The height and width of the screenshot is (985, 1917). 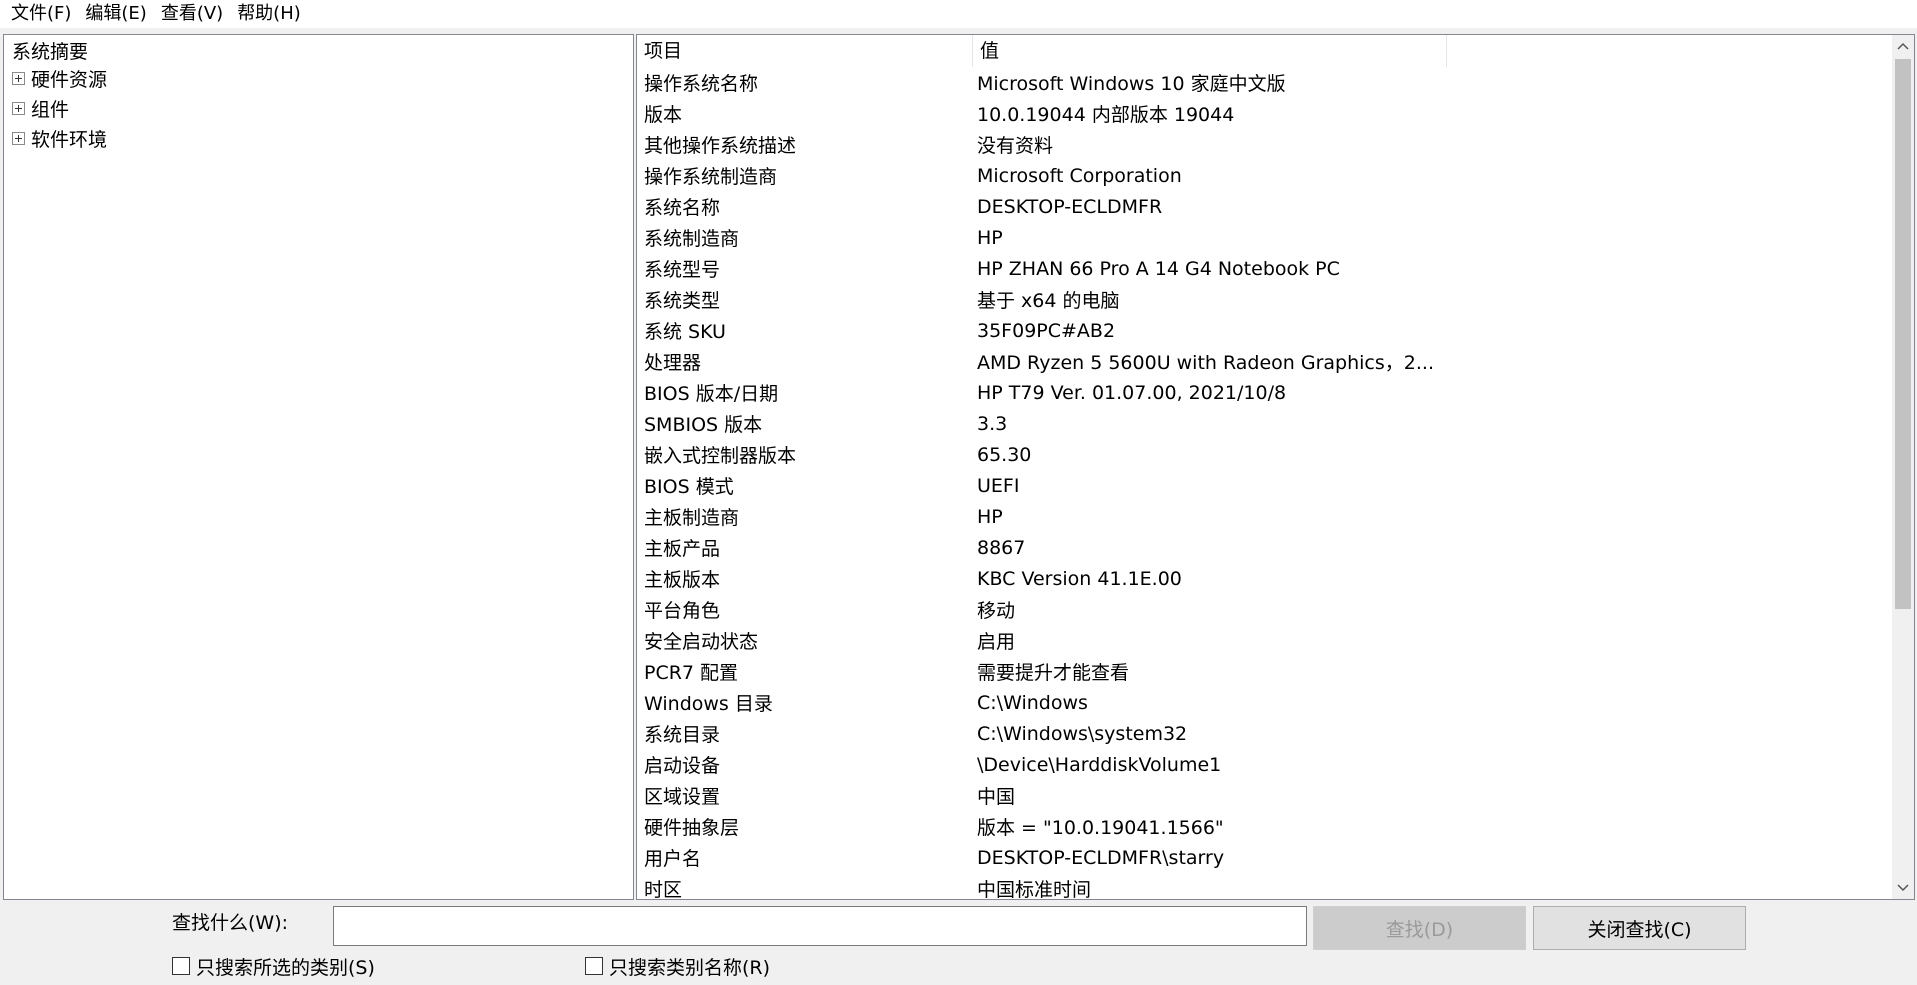 What do you see at coordinates (1267, 578) in the screenshot?
I see `table-row: 主板版本 KBC Version 41.1E.00` at bounding box center [1267, 578].